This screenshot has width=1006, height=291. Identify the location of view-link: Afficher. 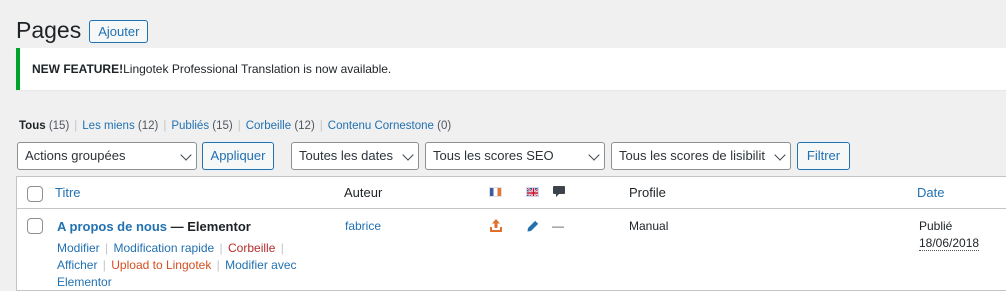
(77, 265).